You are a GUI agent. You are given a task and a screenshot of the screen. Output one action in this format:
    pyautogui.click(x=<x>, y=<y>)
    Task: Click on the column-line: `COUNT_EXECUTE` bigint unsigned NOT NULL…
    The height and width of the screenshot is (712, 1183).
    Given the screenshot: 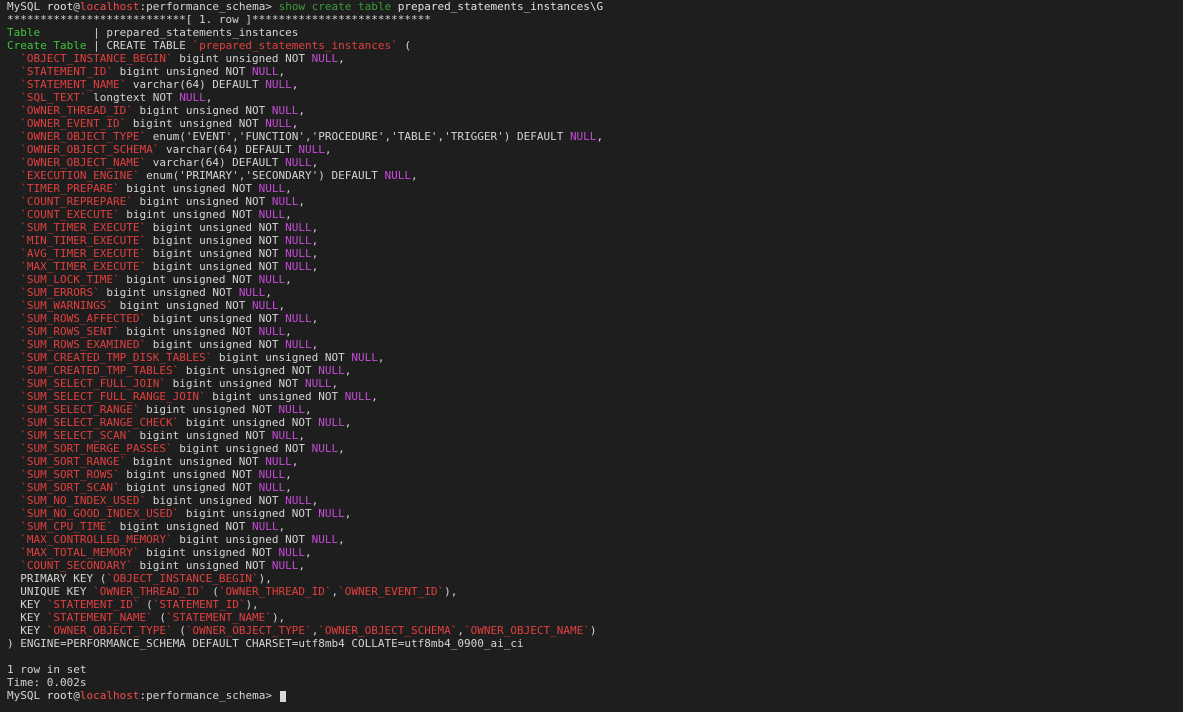 What is the action you would take?
    pyautogui.click(x=595, y=214)
    